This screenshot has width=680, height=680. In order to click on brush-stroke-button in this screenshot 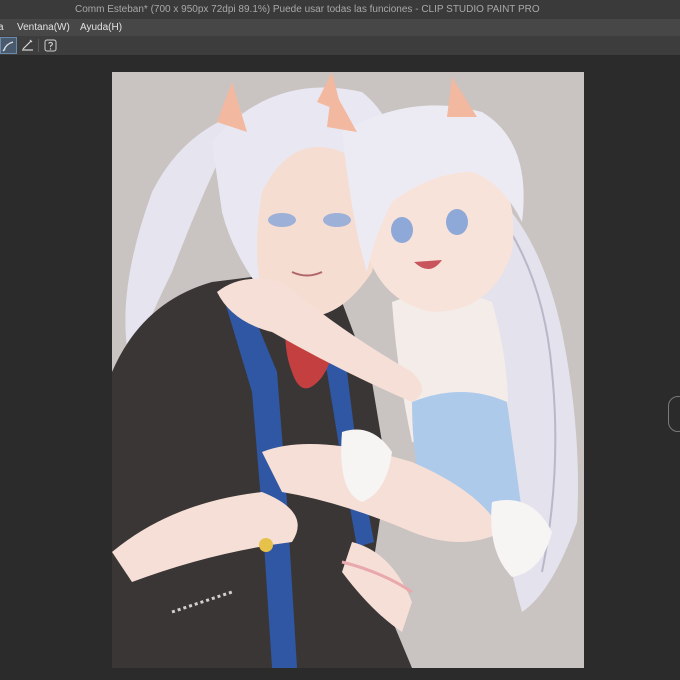, I will do `click(8, 45)`.